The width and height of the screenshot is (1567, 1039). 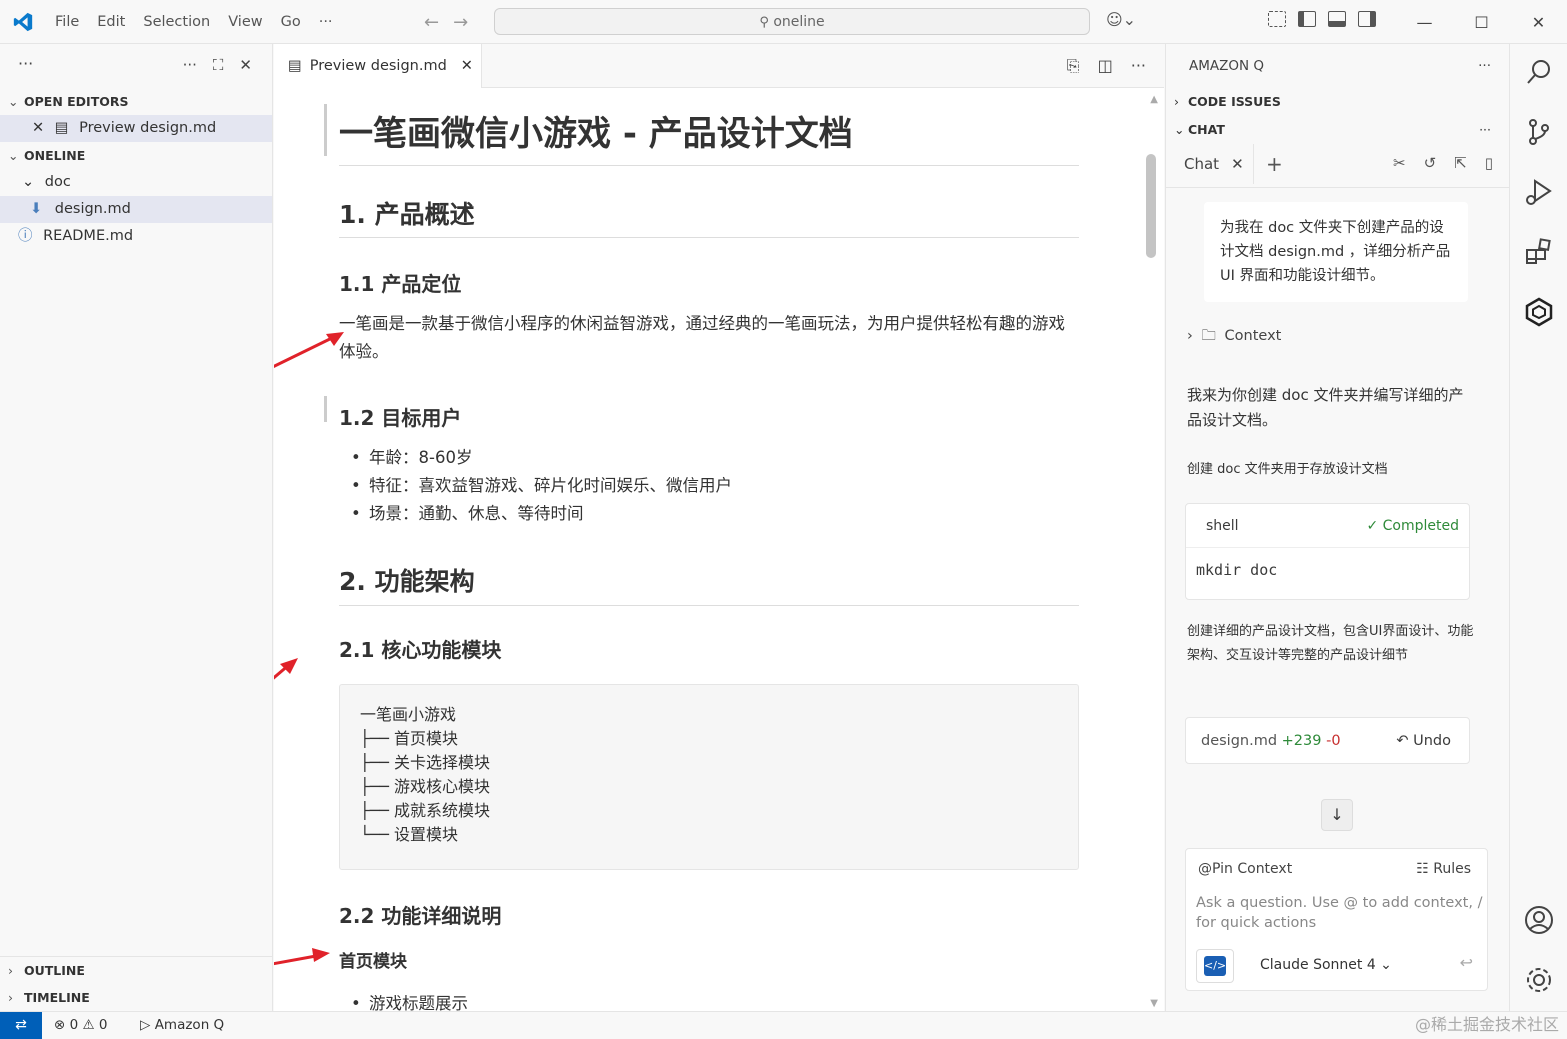 What do you see at coordinates (1154, 1003) in the screenshot?
I see `scroll-down-icon: ▼` at bounding box center [1154, 1003].